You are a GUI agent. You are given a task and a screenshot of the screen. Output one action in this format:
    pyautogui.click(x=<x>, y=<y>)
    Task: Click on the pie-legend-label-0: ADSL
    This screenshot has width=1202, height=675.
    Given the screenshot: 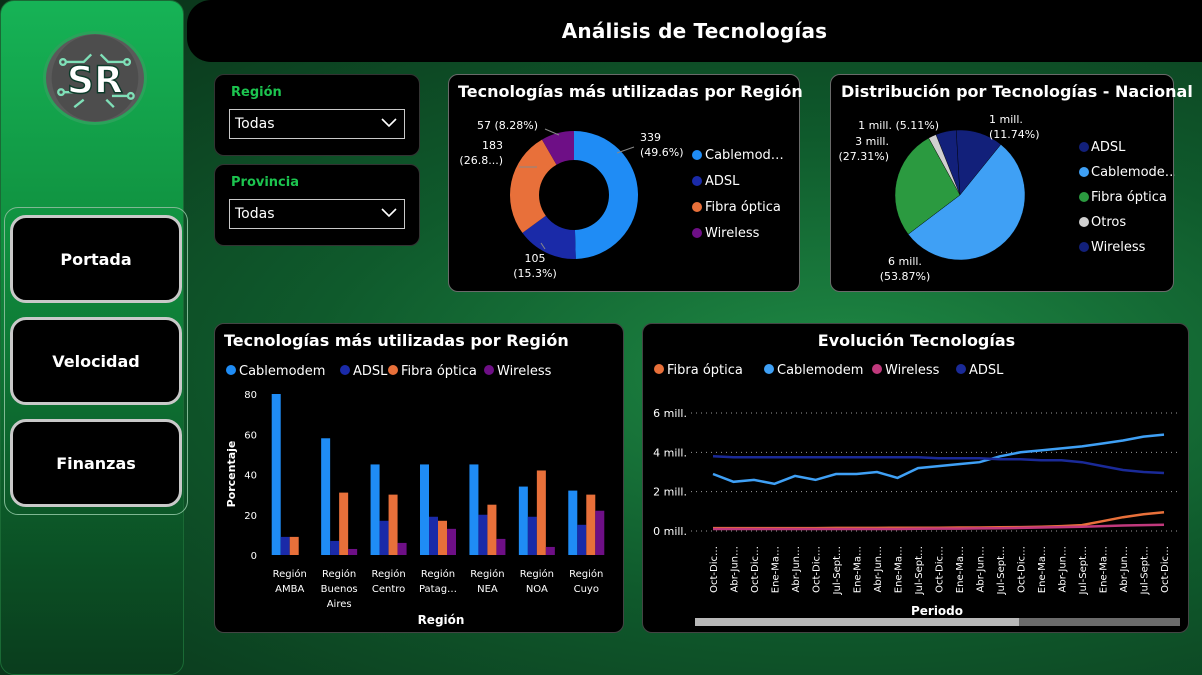 What is the action you would take?
    pyautogui.click(x=1108, y=147)
    